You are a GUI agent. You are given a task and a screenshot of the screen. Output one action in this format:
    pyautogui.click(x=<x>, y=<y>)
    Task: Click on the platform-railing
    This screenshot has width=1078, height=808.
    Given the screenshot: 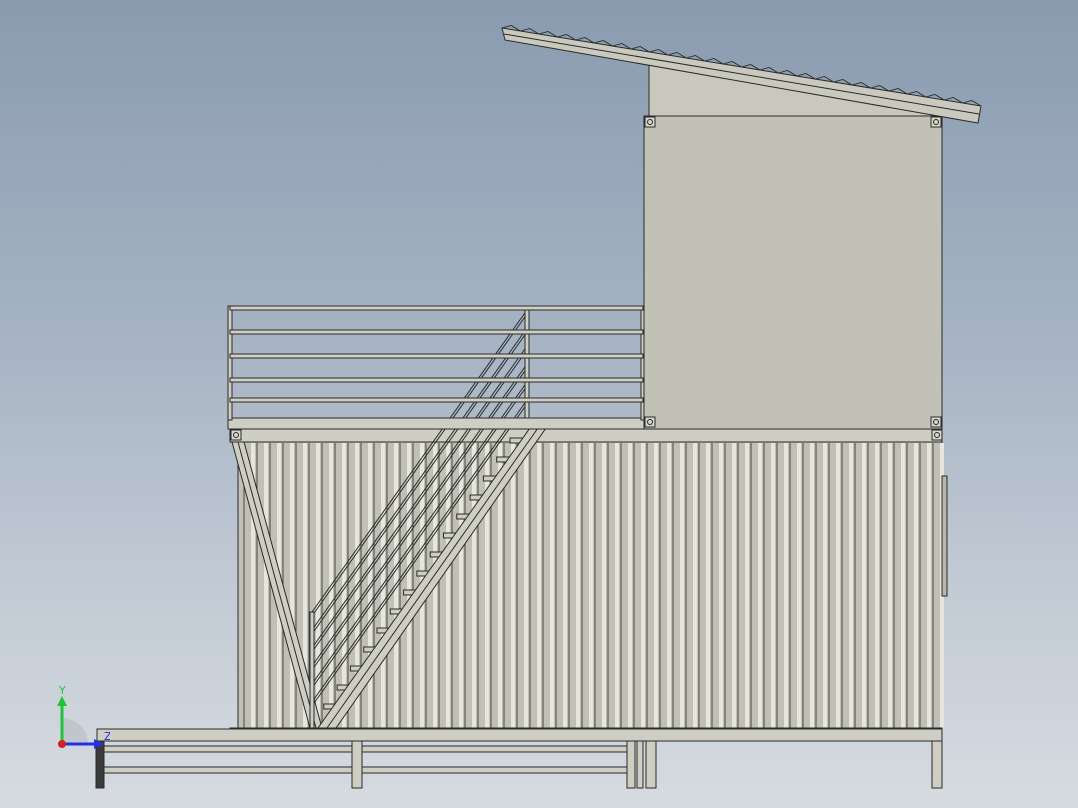 What is the action you would take?
    pyautogui.click(x=437, y=367)
    